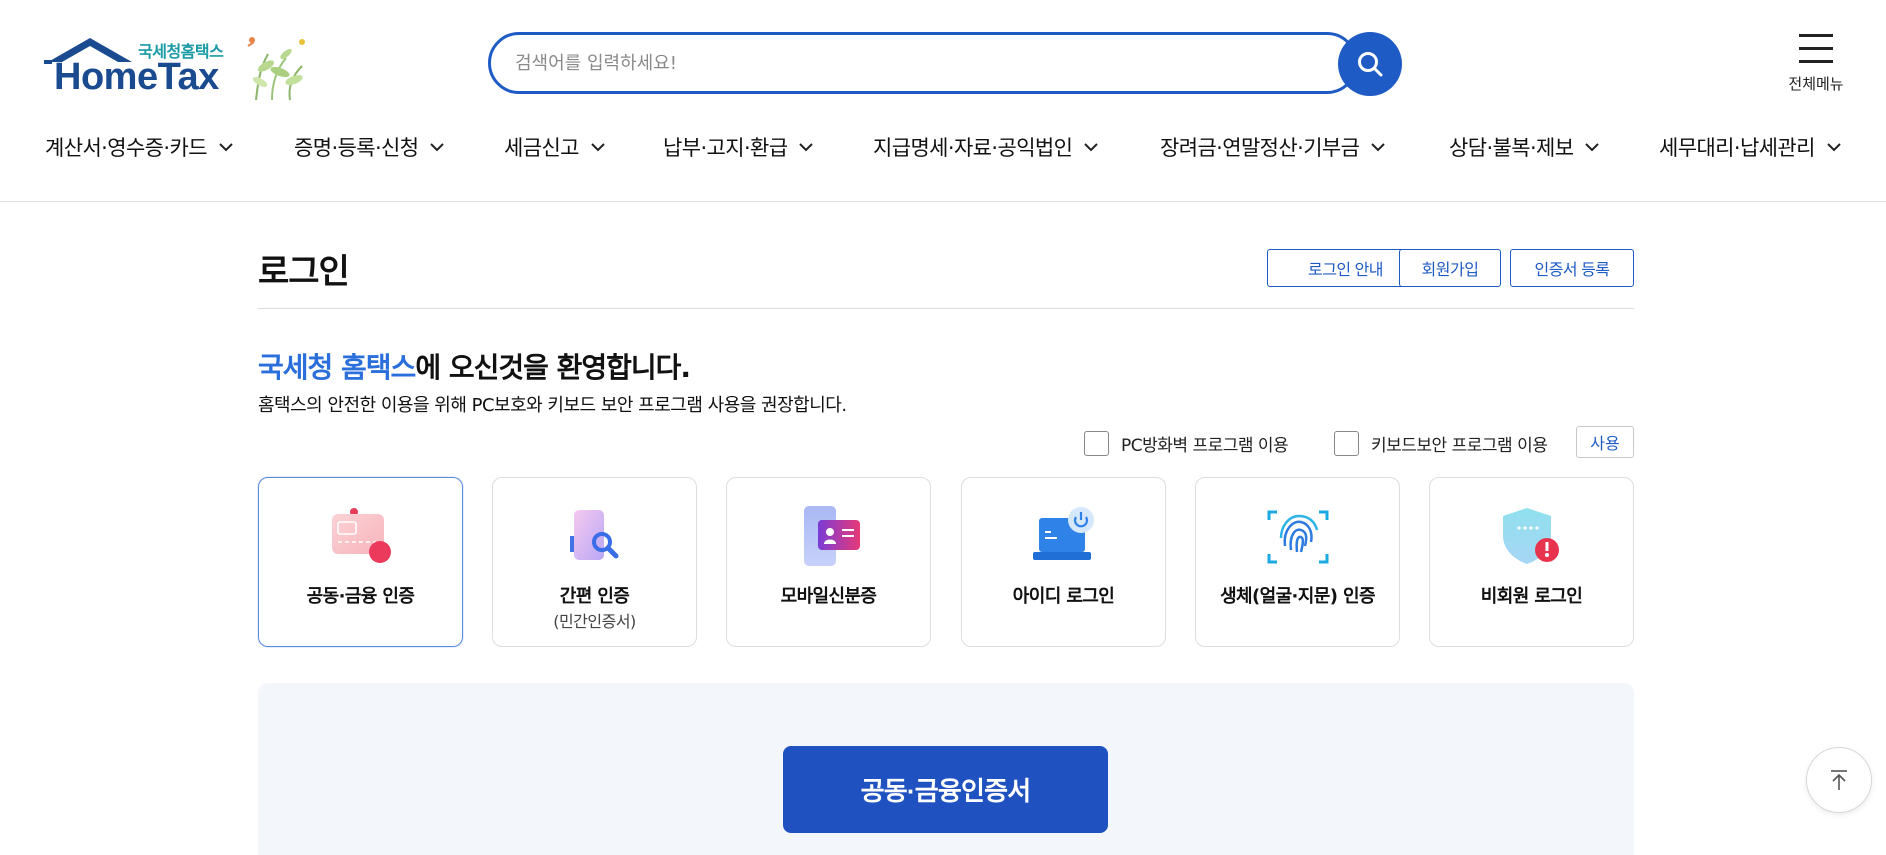 The image size is (1886, 855). I want to click on scroll-top-button, so click(1839, 780).